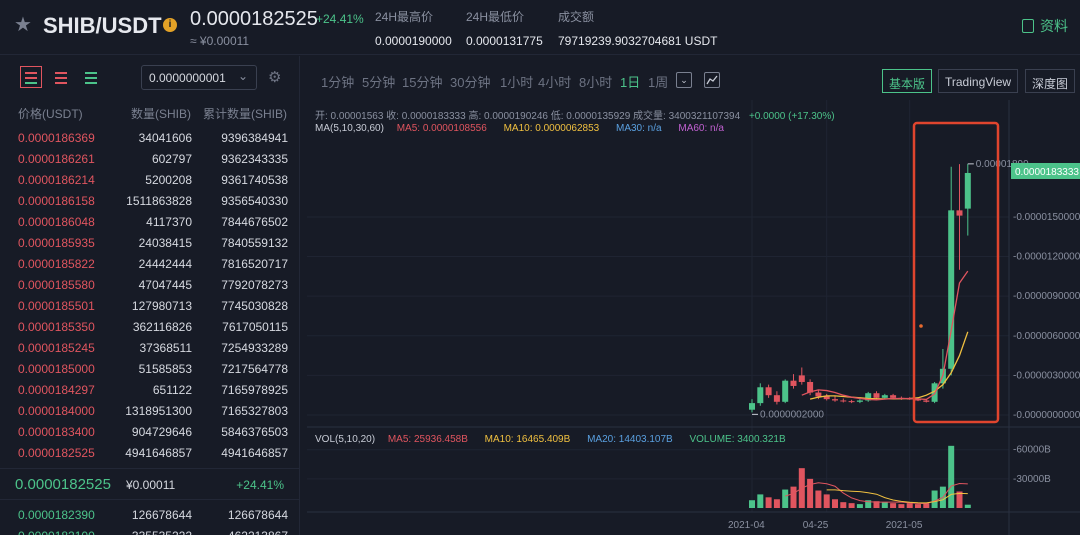  Describe the element at coordinates (1045, 26) in the screenshot. I see `profile-info-button: 资料` at that location.